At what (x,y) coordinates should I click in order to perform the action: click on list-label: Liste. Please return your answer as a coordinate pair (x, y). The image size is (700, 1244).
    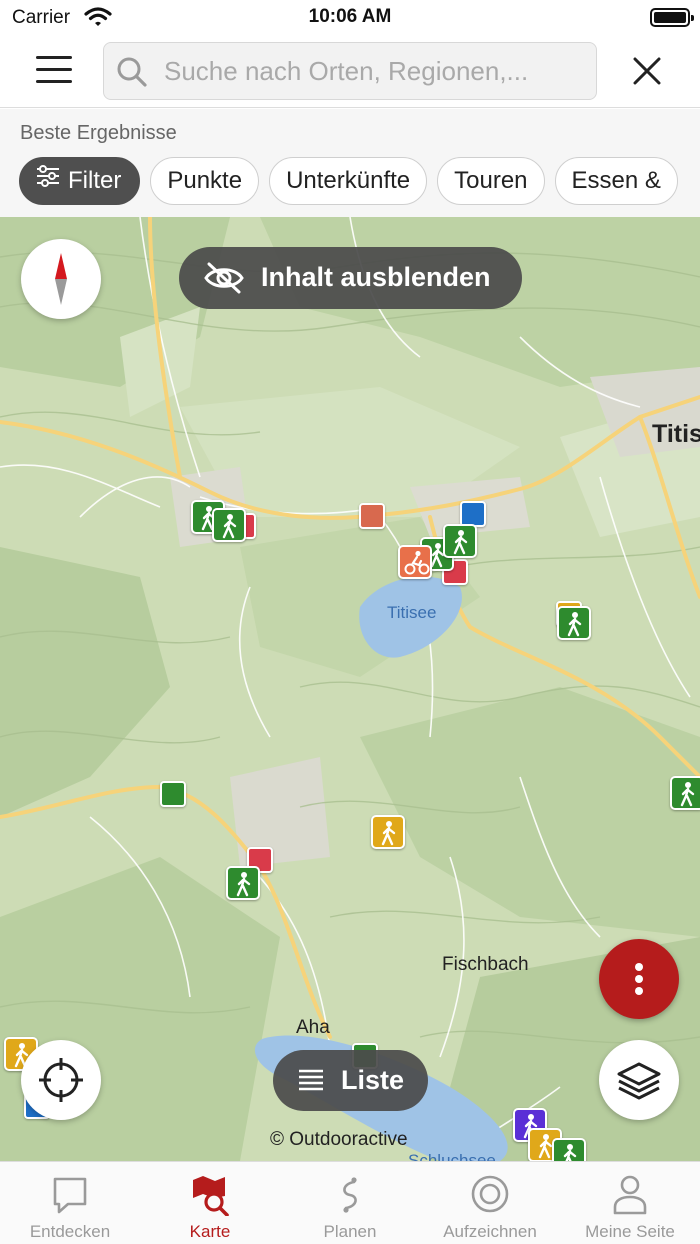
    Looking at the image, I should click on (373, 1080).